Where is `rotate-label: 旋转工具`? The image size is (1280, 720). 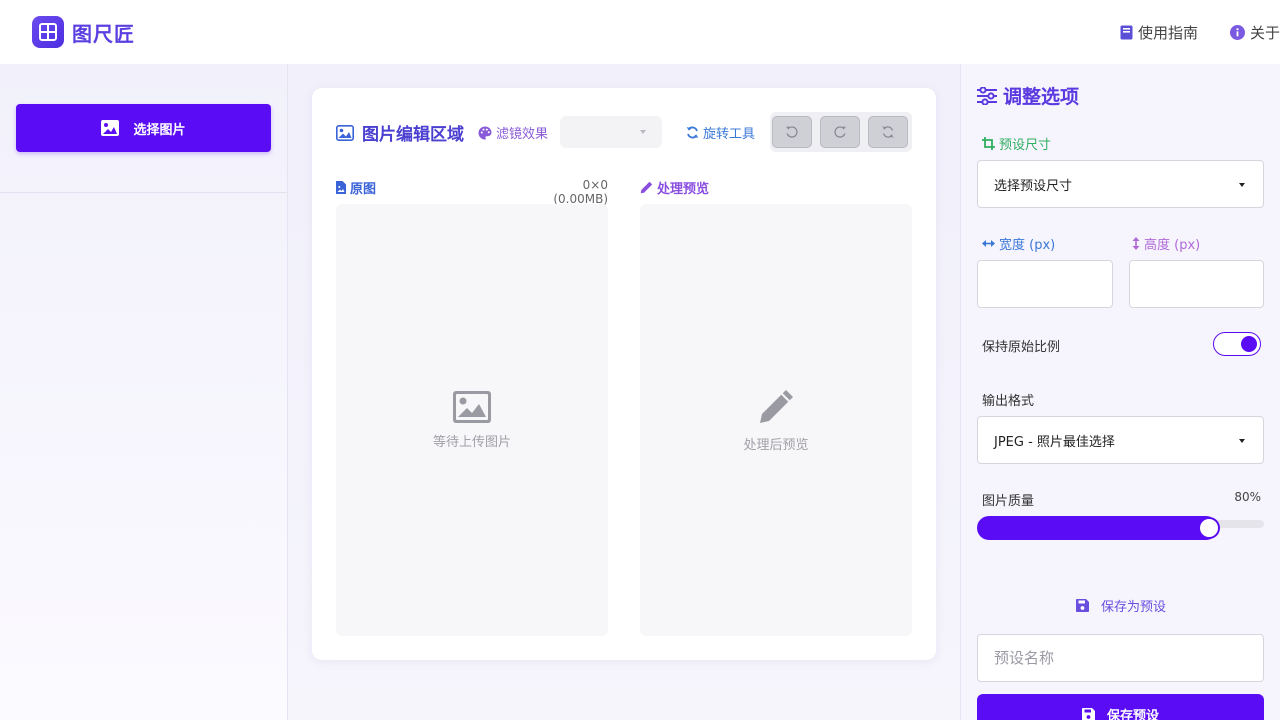 rotate-label: 旋转工具 is located at coordinates (720, 132).